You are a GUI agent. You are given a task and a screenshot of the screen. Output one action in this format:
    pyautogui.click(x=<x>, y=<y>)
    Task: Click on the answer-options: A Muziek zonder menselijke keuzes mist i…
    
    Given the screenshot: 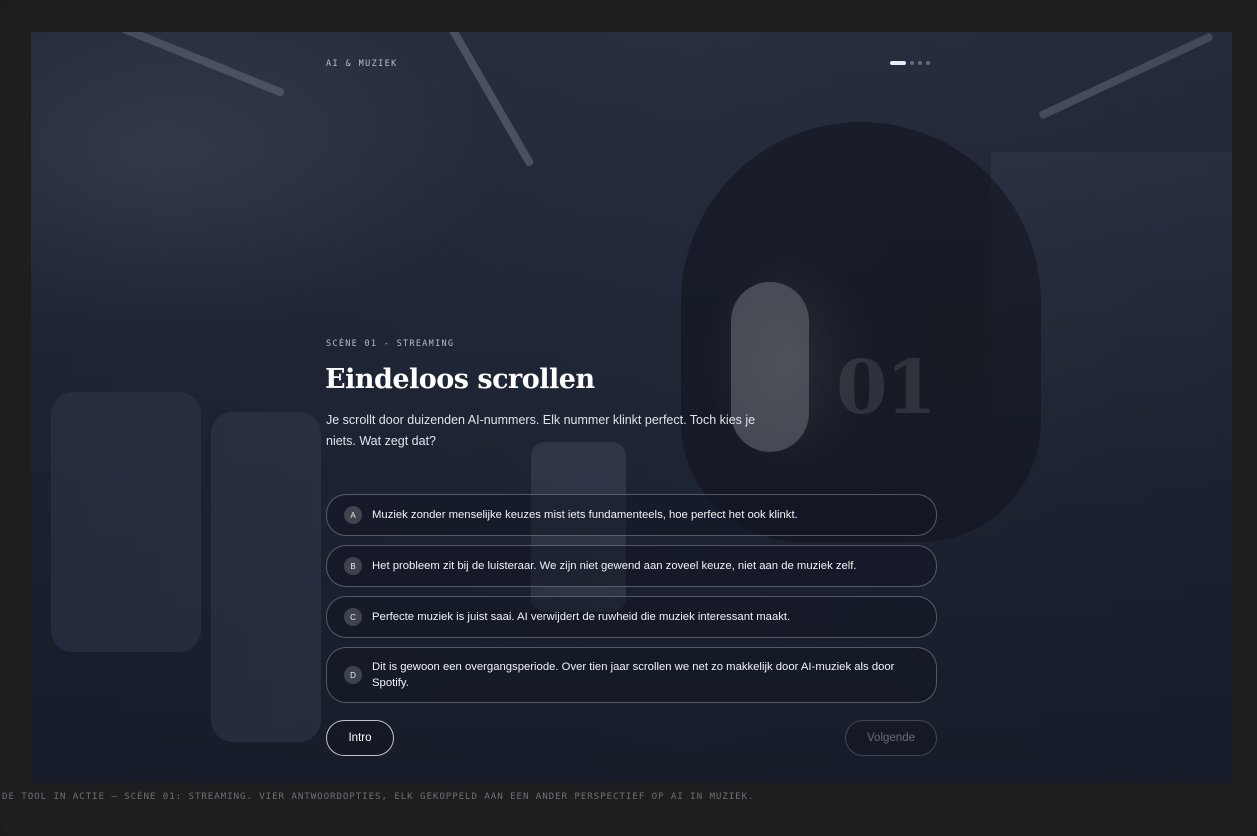 What is the action you would take?
    pyautogui.click(x=631, y=603)
    